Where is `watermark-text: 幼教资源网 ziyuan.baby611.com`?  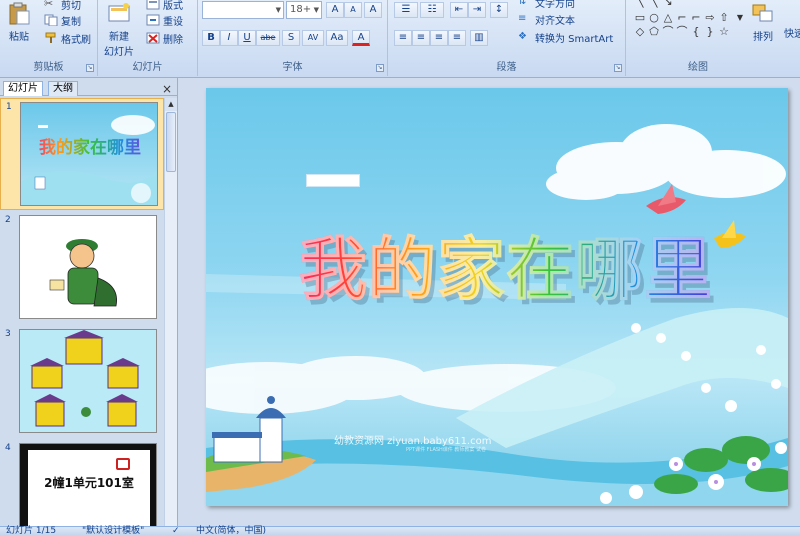
watermark-text: 幼教资源网 ziyuan.baby611.com is located at coordinates (413, 441).